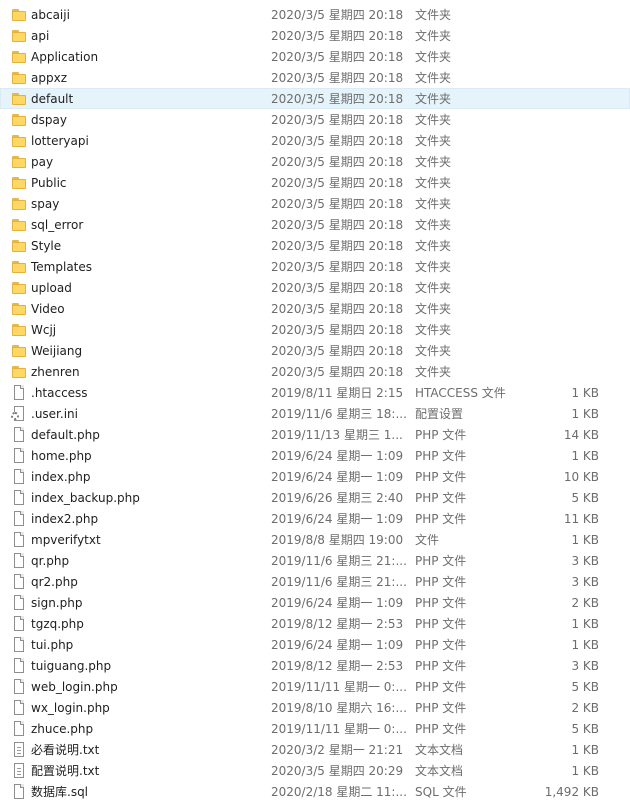 The width and height of the screenshot is (630, 812). I want to click on file-row: api 2020/3/5 星期四 20:18 文件夹, so click(315, 35).